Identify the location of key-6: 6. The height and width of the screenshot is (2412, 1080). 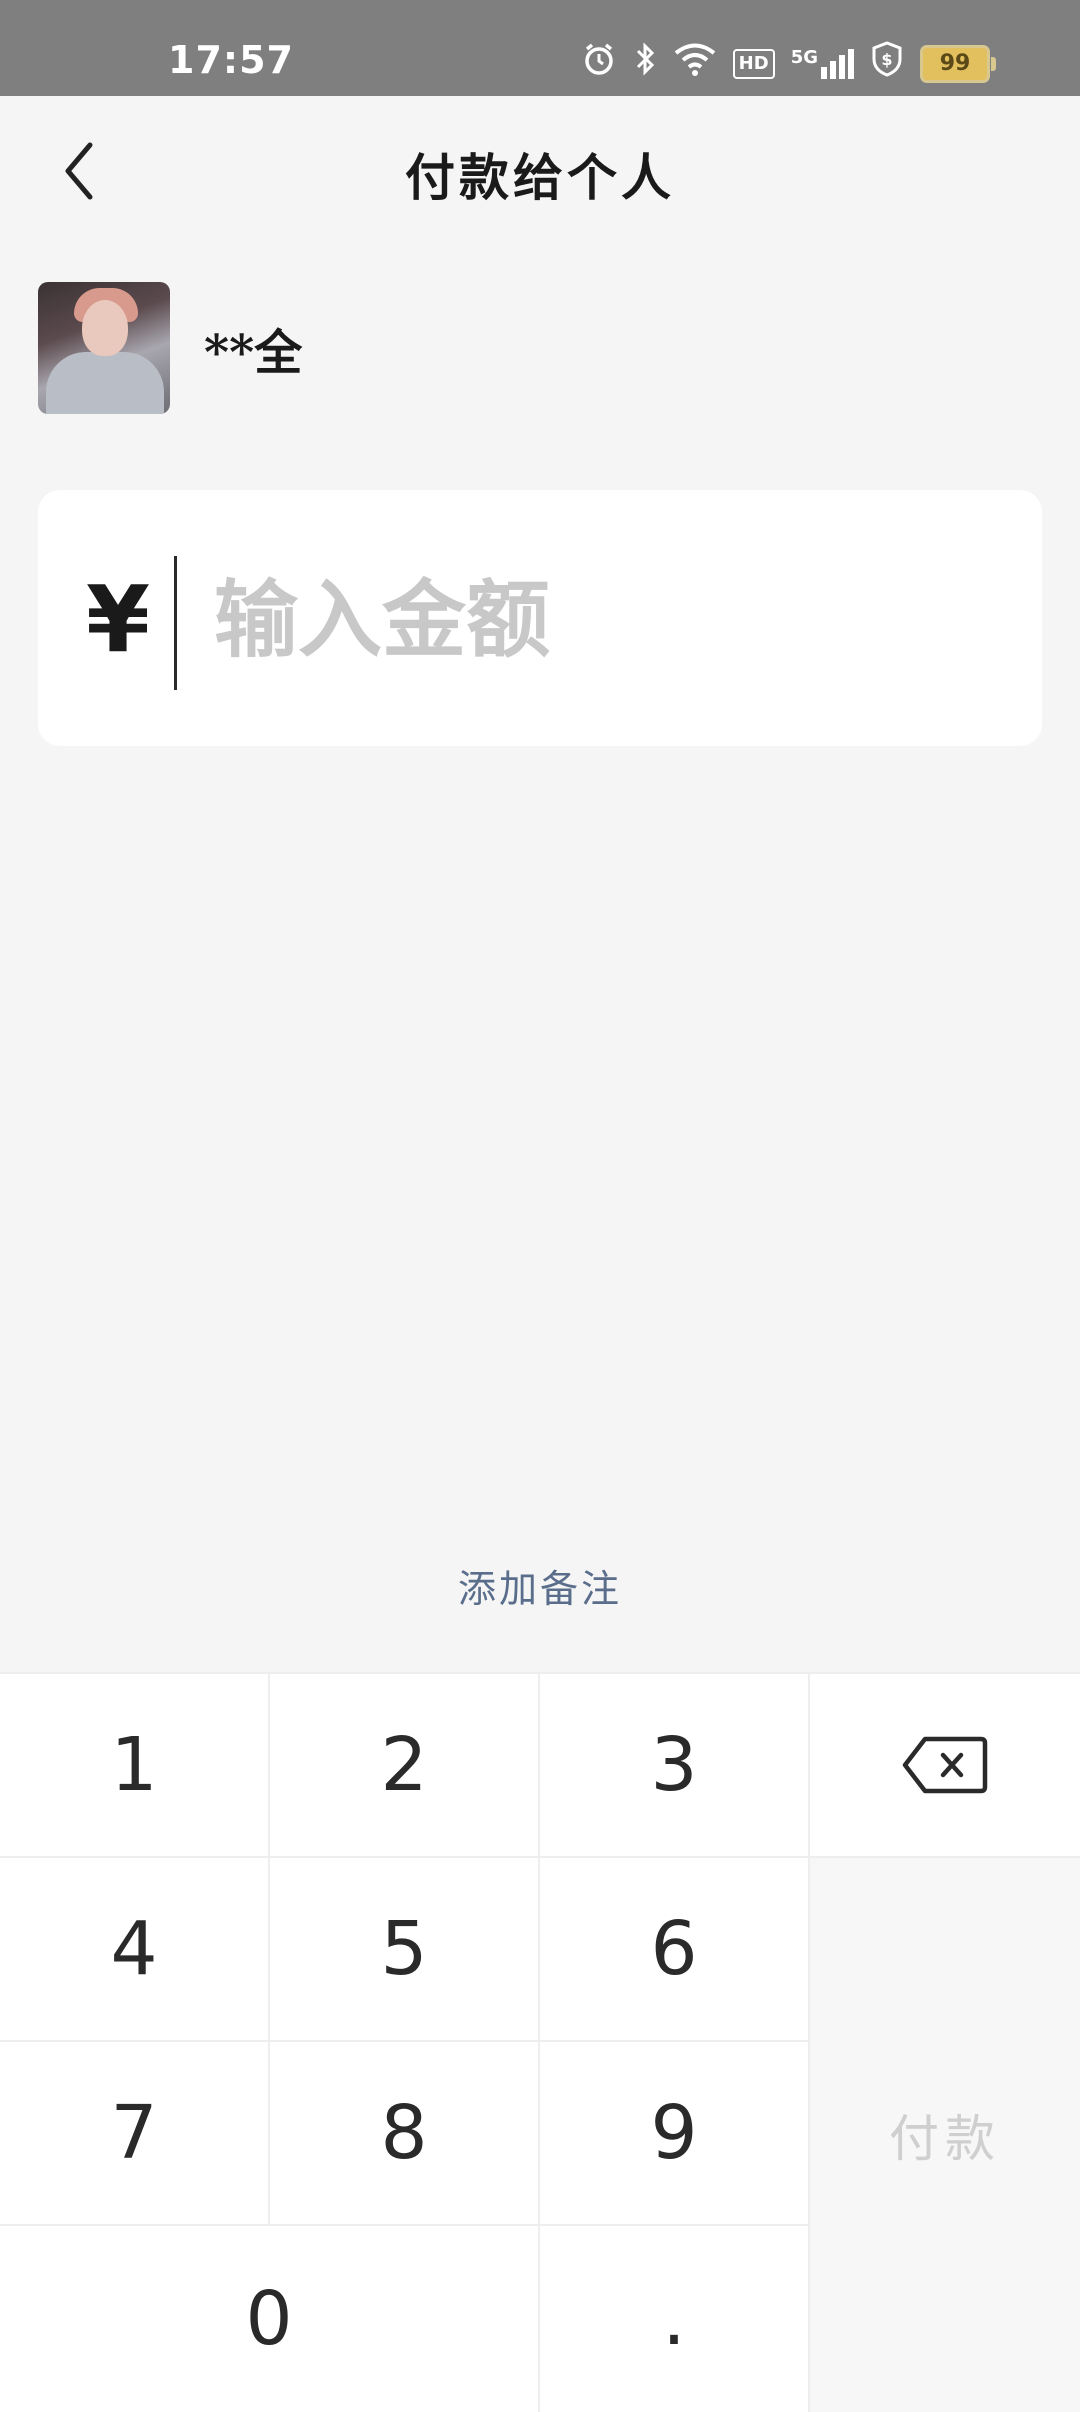
(674, 1949).